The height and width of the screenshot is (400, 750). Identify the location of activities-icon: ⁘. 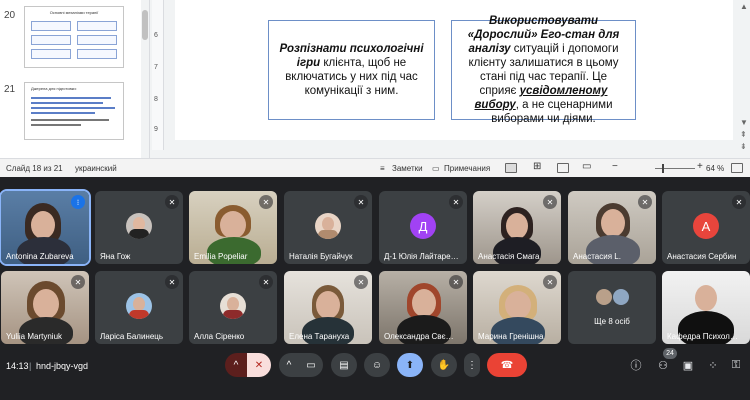
(713, 365).